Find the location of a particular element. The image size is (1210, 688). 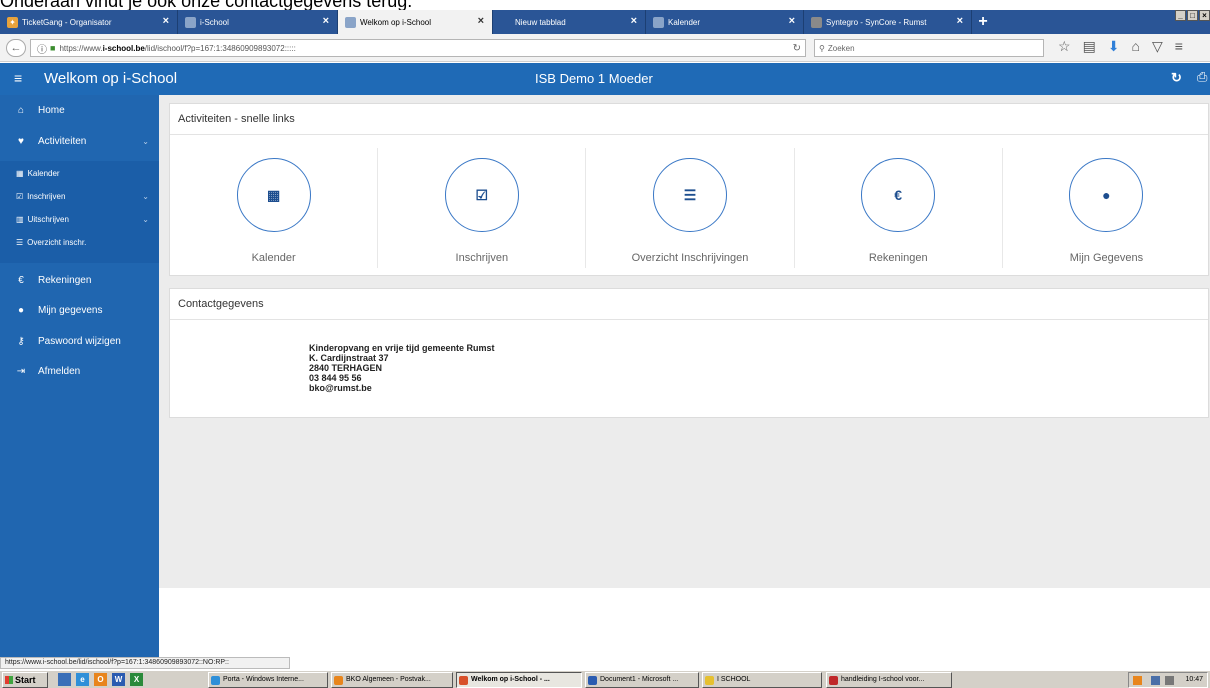

sidebar-item-rekeningen: € Rekeningen is located at coordinates (79, 280).